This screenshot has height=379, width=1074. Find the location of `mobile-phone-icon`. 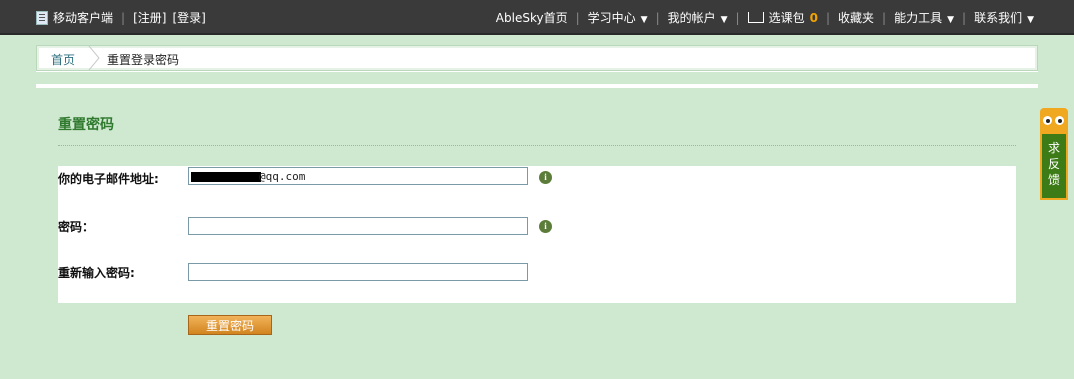

mobile-phone-icon is located at coordinates (42, 17).